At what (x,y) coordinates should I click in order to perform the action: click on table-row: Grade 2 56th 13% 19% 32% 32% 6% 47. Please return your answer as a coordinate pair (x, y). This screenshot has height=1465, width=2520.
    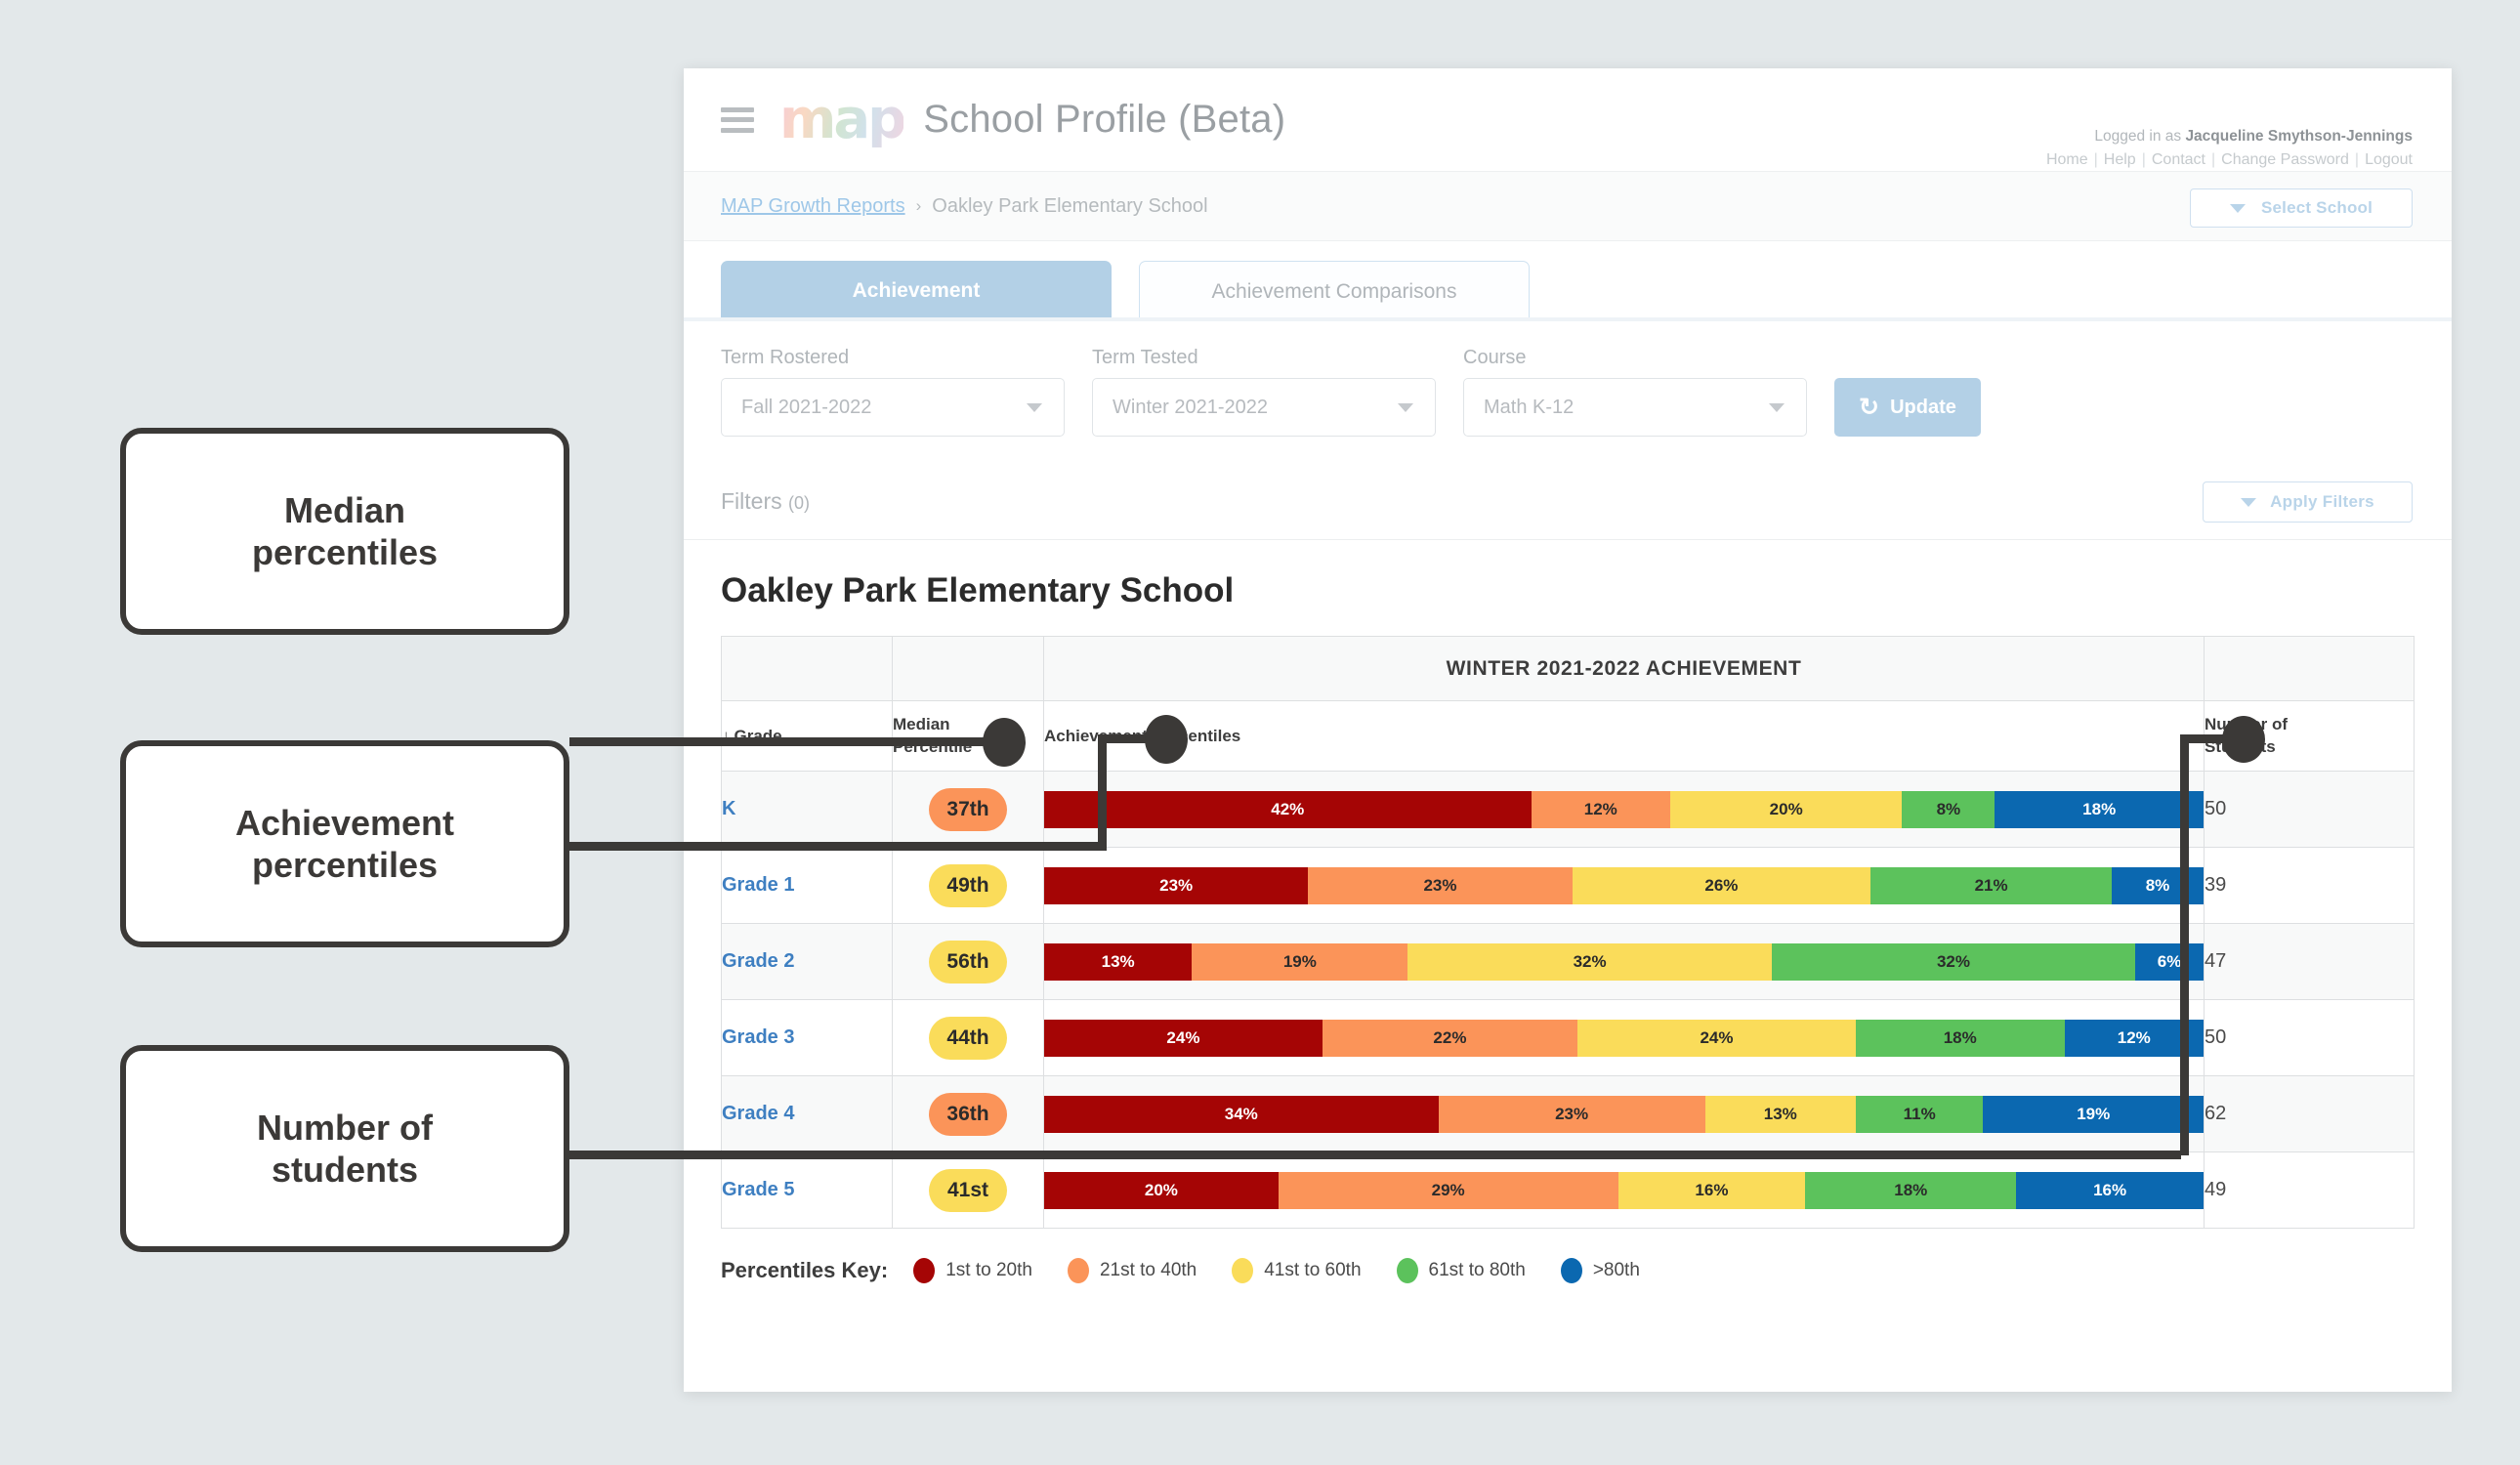
    Looking at the image, I should click on (1568, 961).